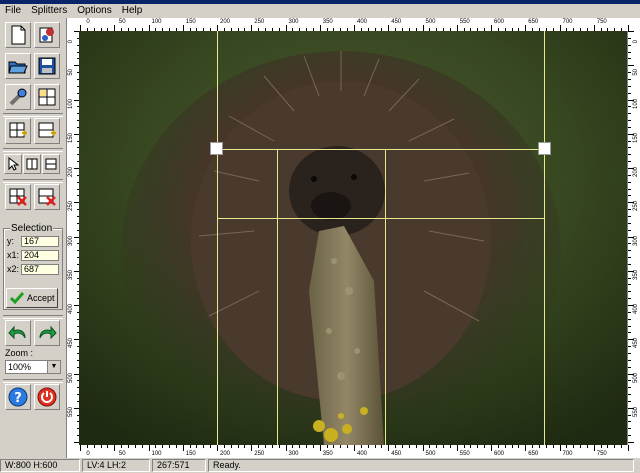 This screenshot has height=473, width=640. I want to click on delete-splitter-button, so click(18, 197).